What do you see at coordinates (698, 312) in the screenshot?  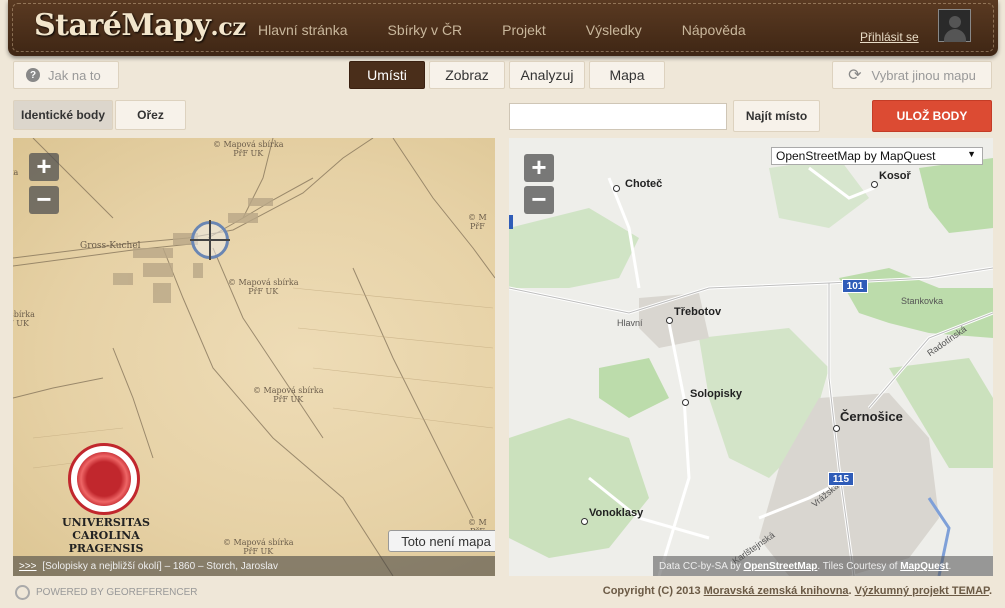 I see `place-label: Třebotov` at bounding box center [698, 312].